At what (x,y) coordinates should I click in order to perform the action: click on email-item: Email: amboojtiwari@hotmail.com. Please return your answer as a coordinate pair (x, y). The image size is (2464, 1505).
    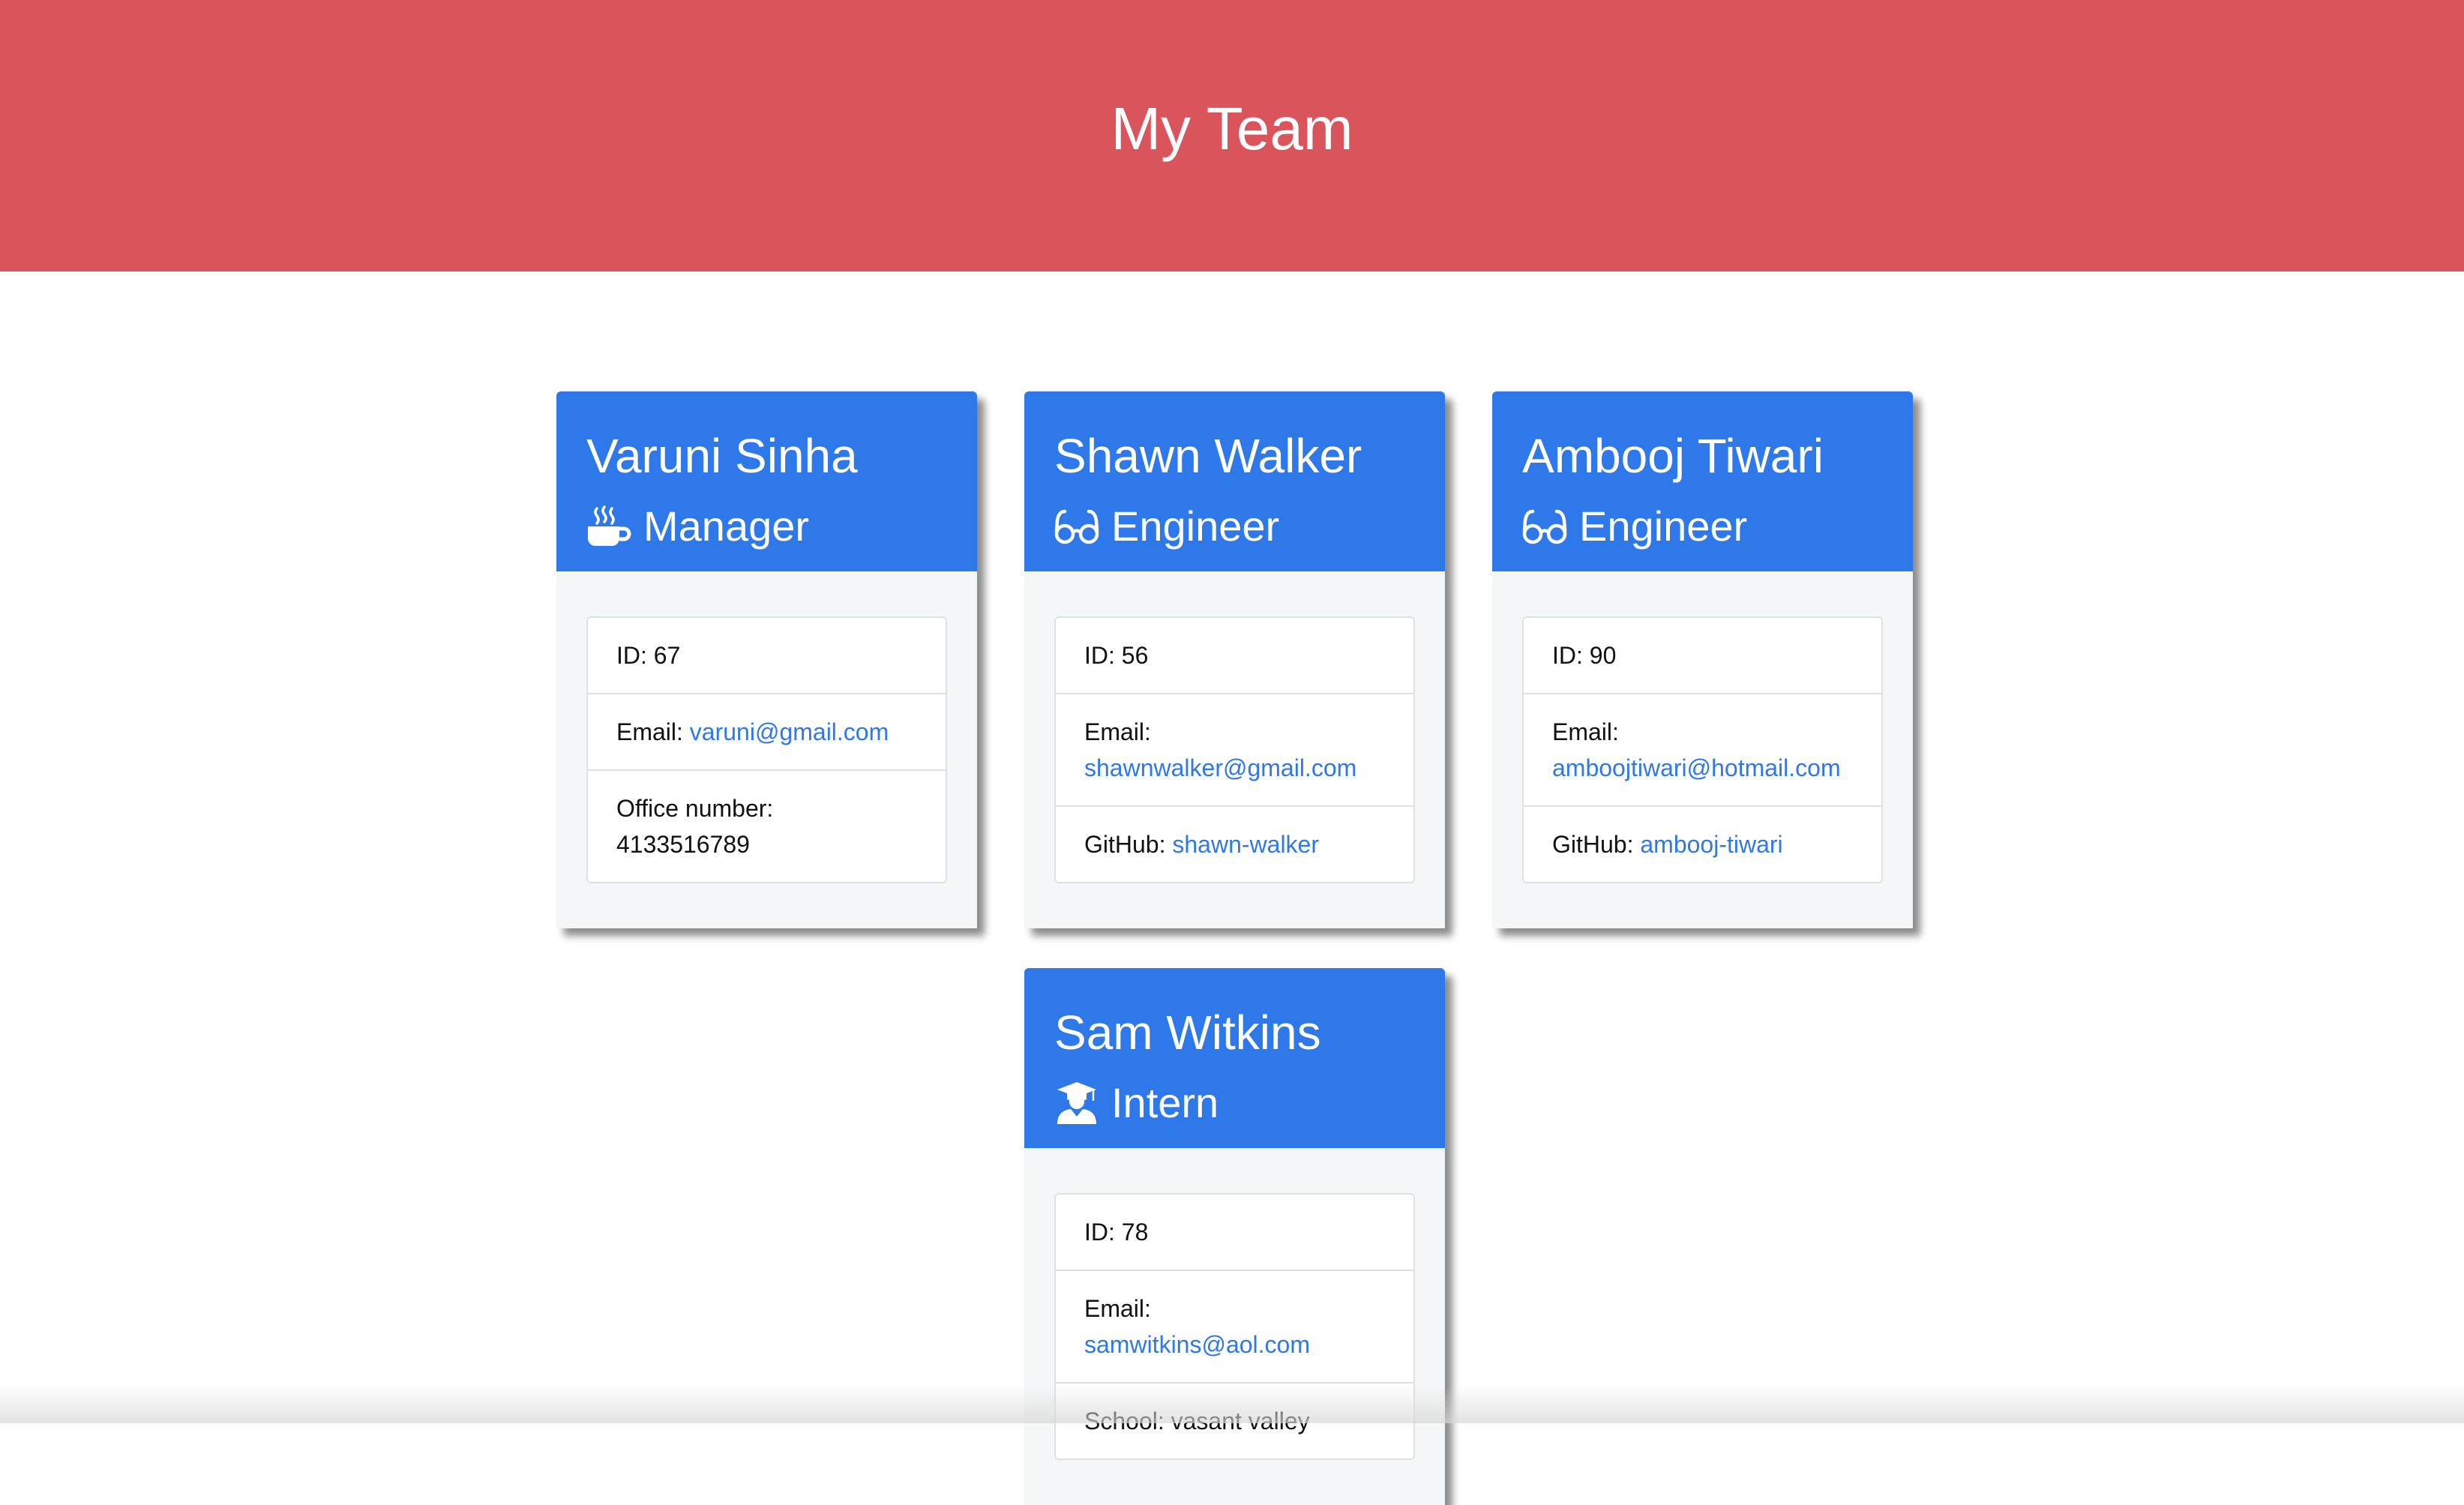
    Looking at the image, I should click on (1702, 749).